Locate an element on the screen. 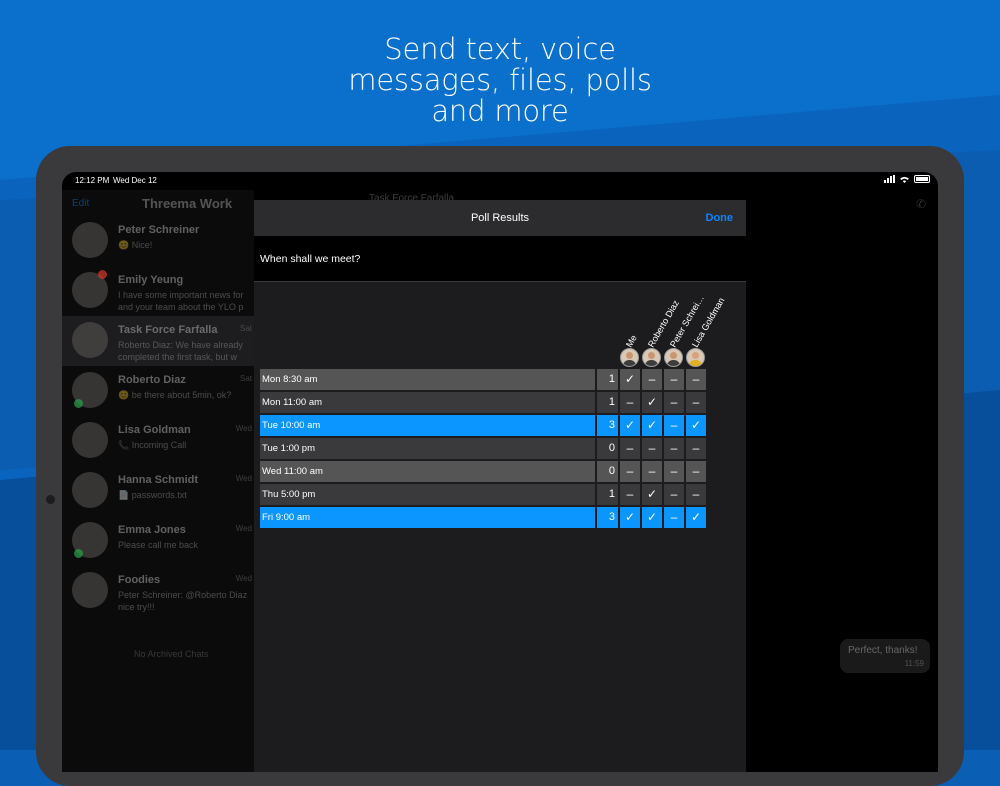 The height and width of the screenshot is (786, 1000). poll-row: Mon 8:30 am 1 ✓ – – – is located at coordinates (483, 379).